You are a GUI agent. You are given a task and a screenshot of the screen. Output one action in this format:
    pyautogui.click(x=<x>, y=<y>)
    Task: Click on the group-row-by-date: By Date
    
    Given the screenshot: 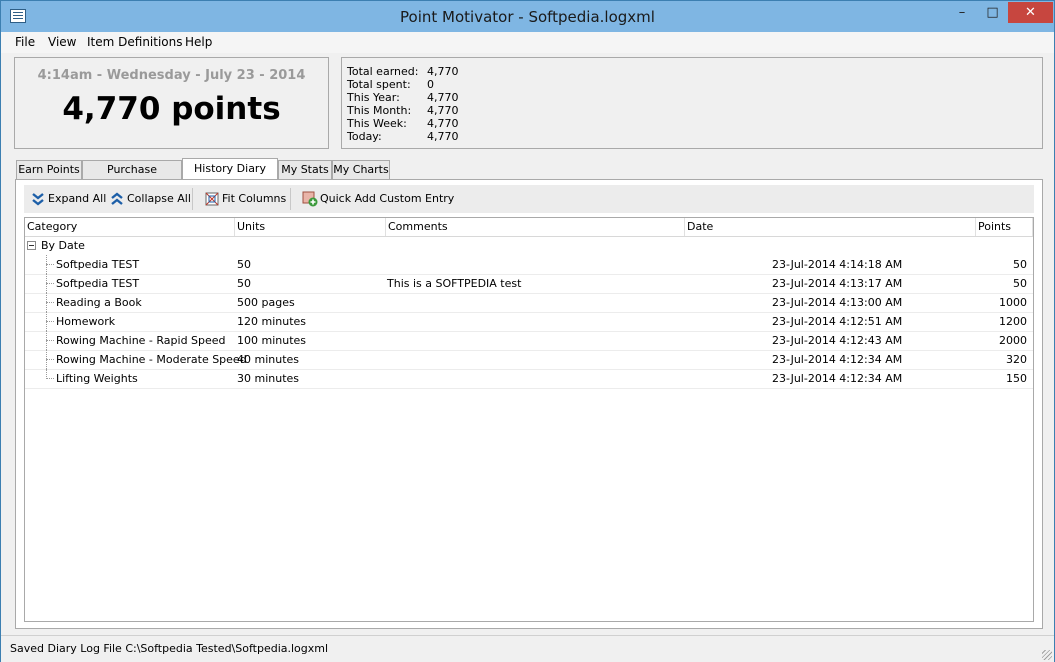 What is the action you would take?
    pyautogui.click(x=529, y=246)
    